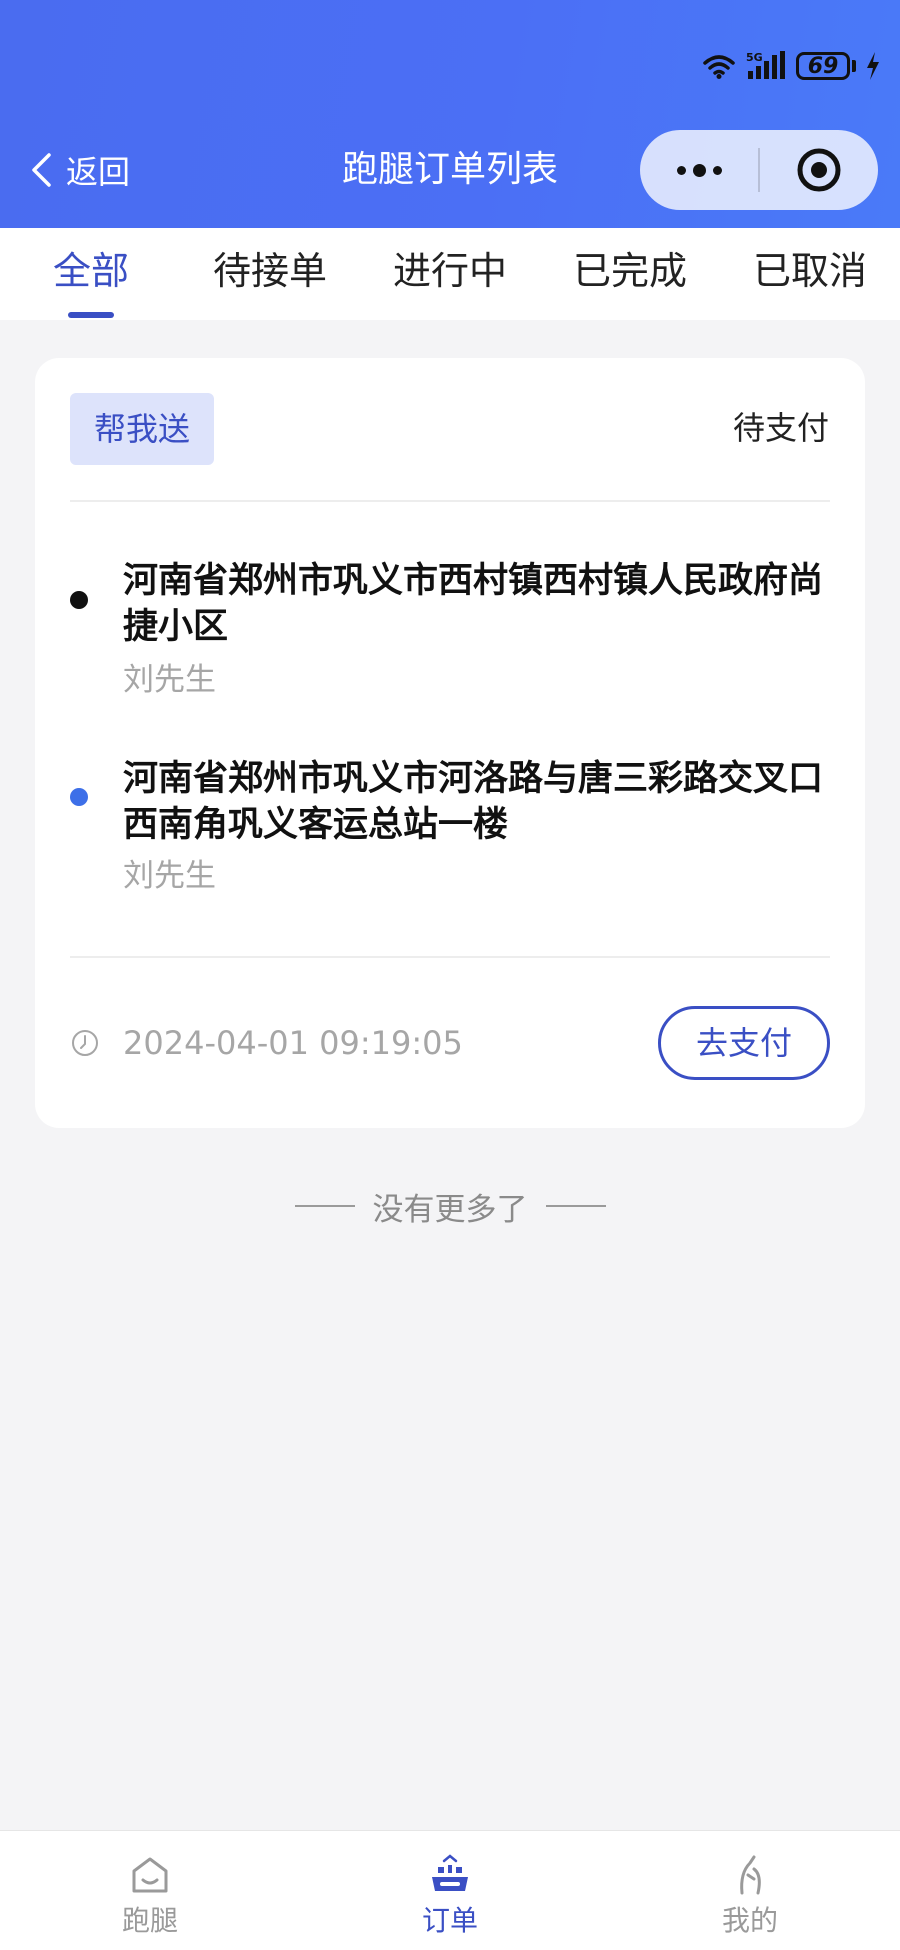 The height and width of the screenshot is (1950, 900). Describe the element at coordinates (810, 271) in the screenshot. I see `tab-cancelled: 已取消` at that location.